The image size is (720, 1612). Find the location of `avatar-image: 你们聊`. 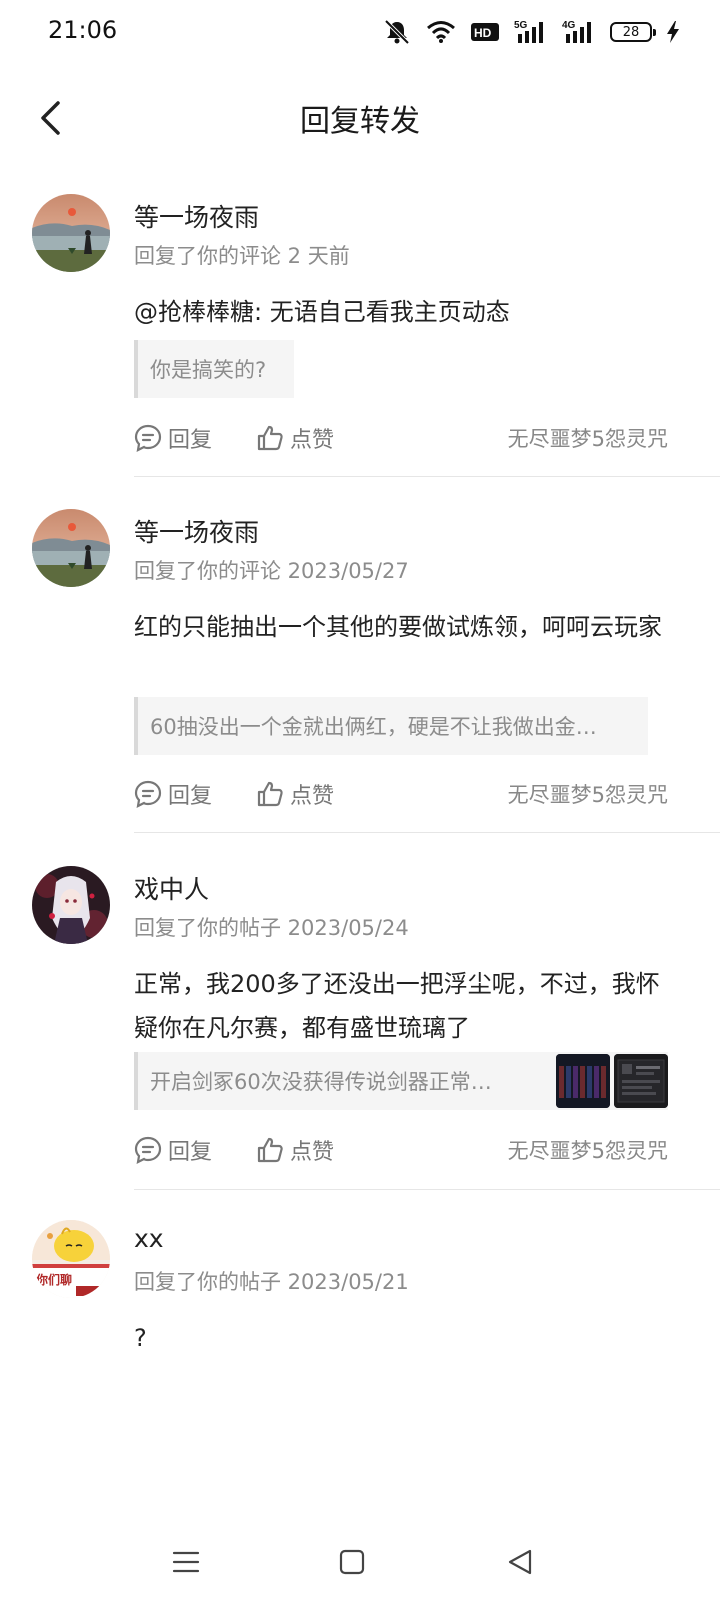

avatar-image: 你们聊 is located at coordinates (71, 1259).